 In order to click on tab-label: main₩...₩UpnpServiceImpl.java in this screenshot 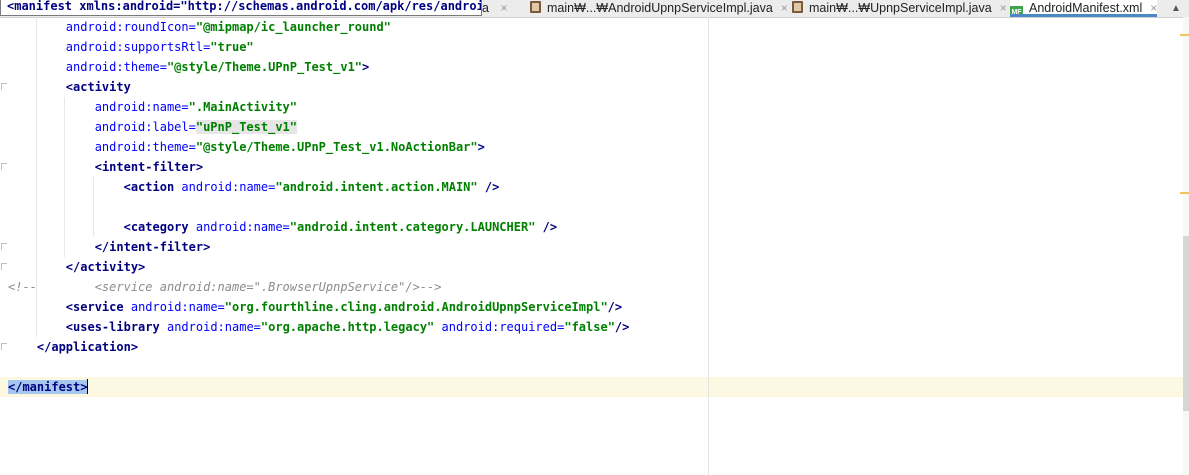, I will do `click(900, 8)`.